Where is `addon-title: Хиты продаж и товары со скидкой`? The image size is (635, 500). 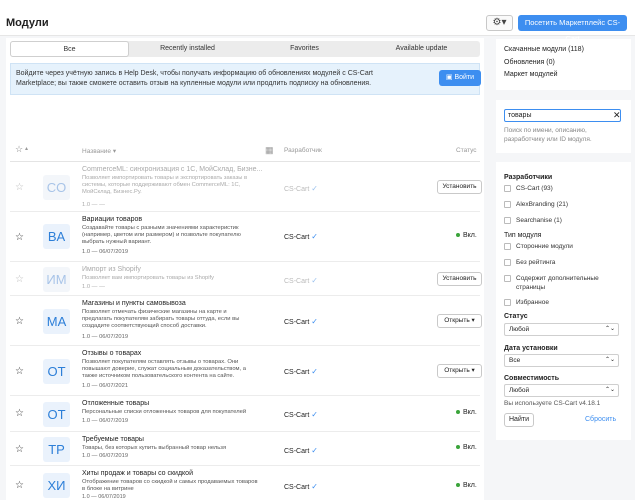
addon-title: Хиты продаж и товары со скидкой is located at coordinates (137, 473).